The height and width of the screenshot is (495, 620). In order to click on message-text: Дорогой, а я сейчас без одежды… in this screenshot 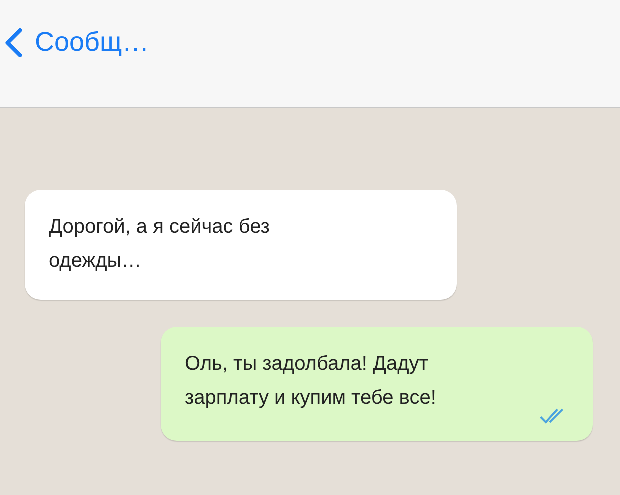, I will do `click(160, 244)`.